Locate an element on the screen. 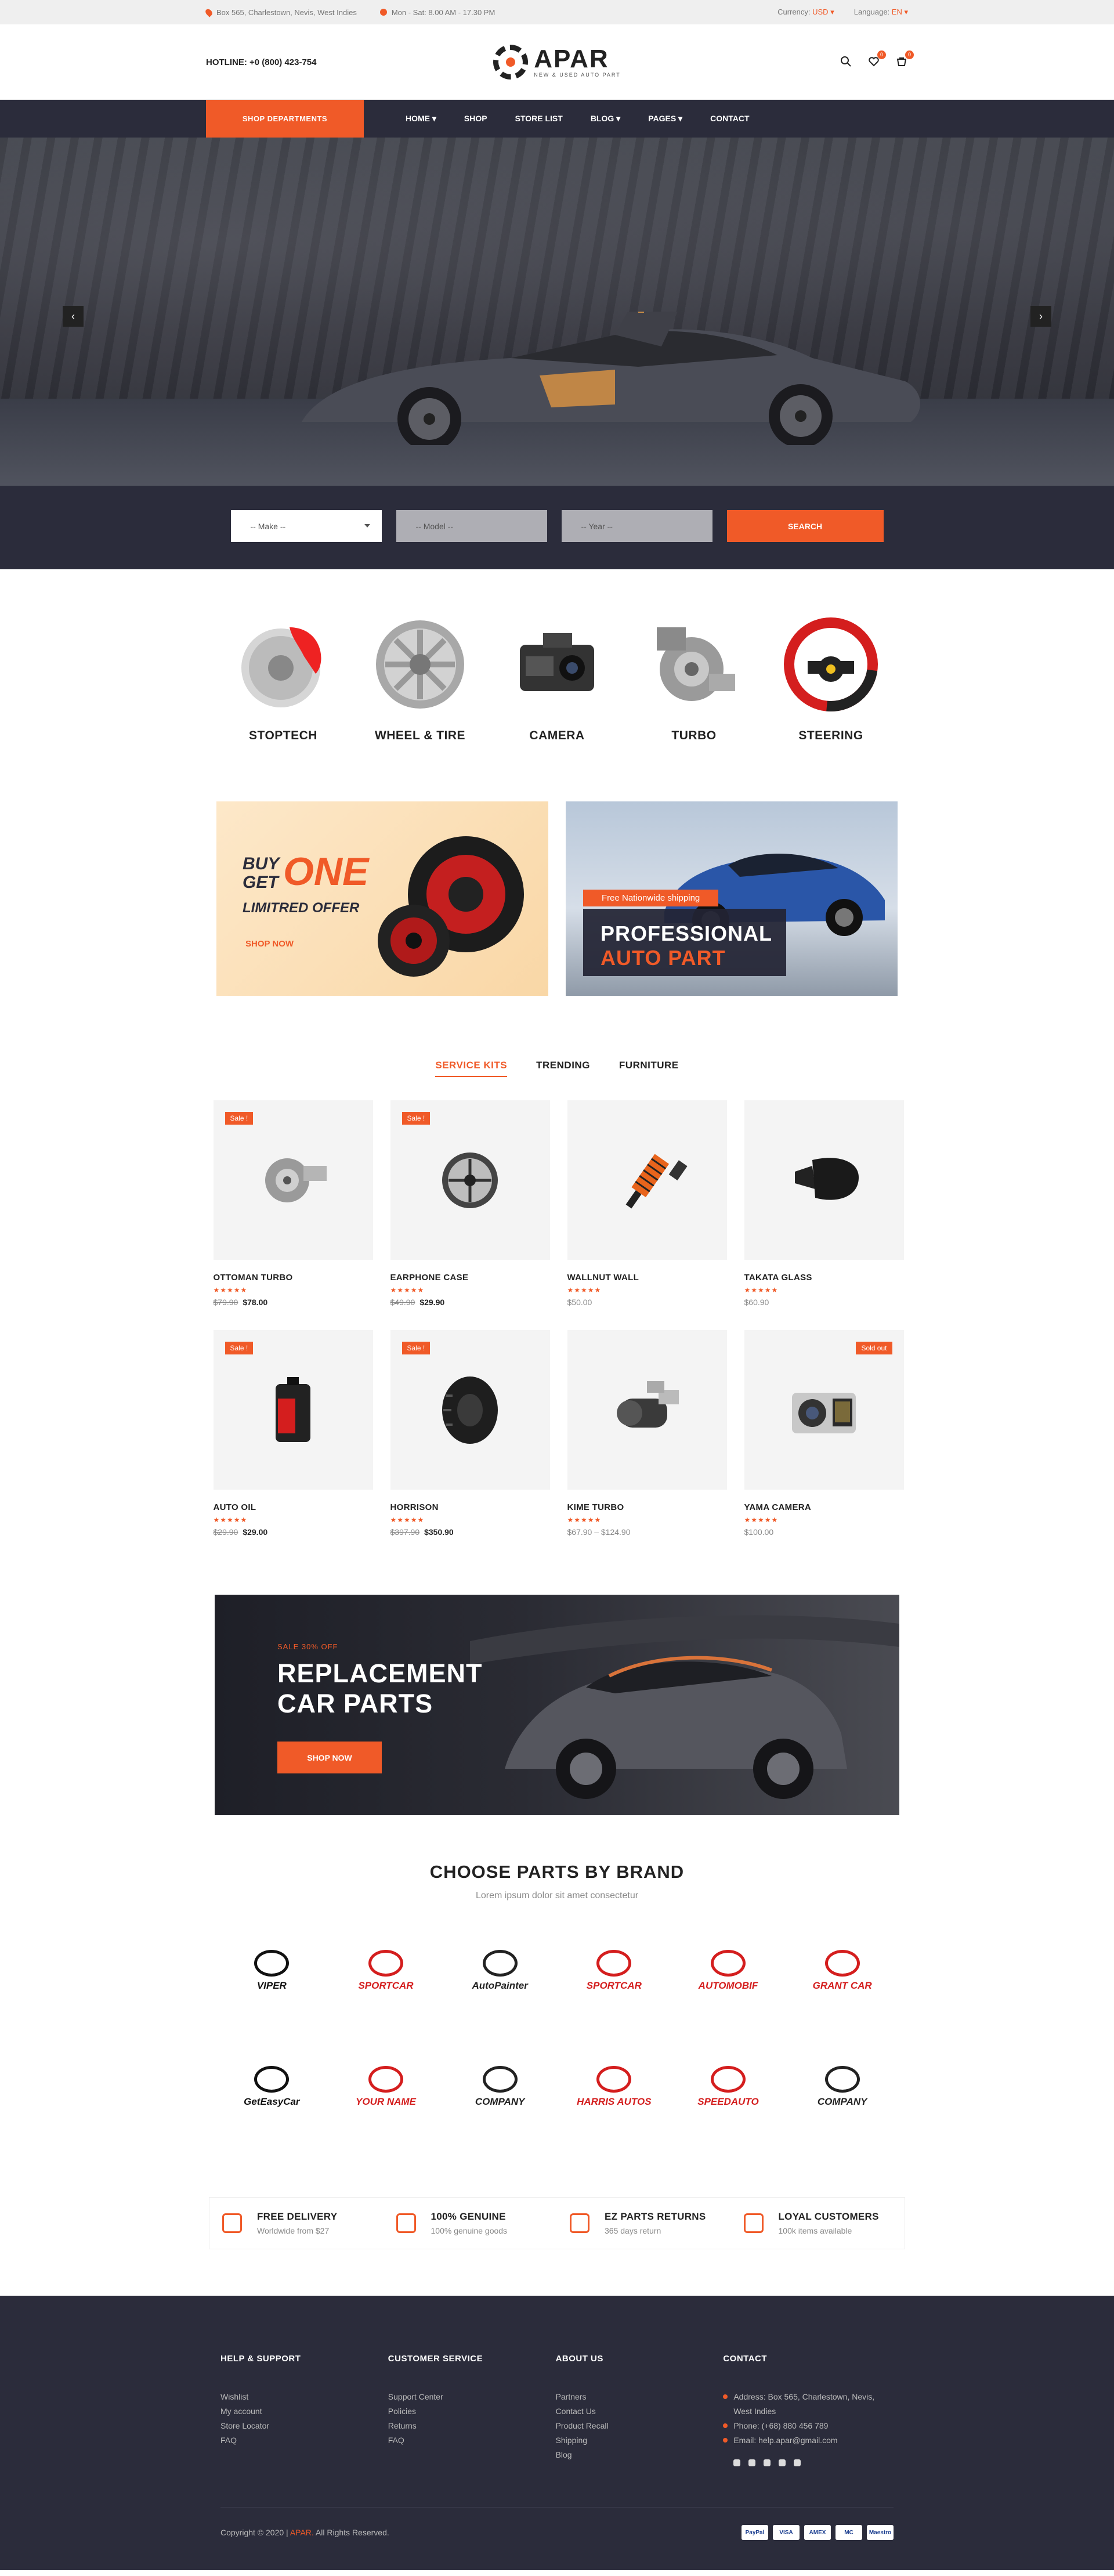 The image size is (1114, 2576). promo-sale-text: SALE 30% OFF is located at coordinates (307, 1646).